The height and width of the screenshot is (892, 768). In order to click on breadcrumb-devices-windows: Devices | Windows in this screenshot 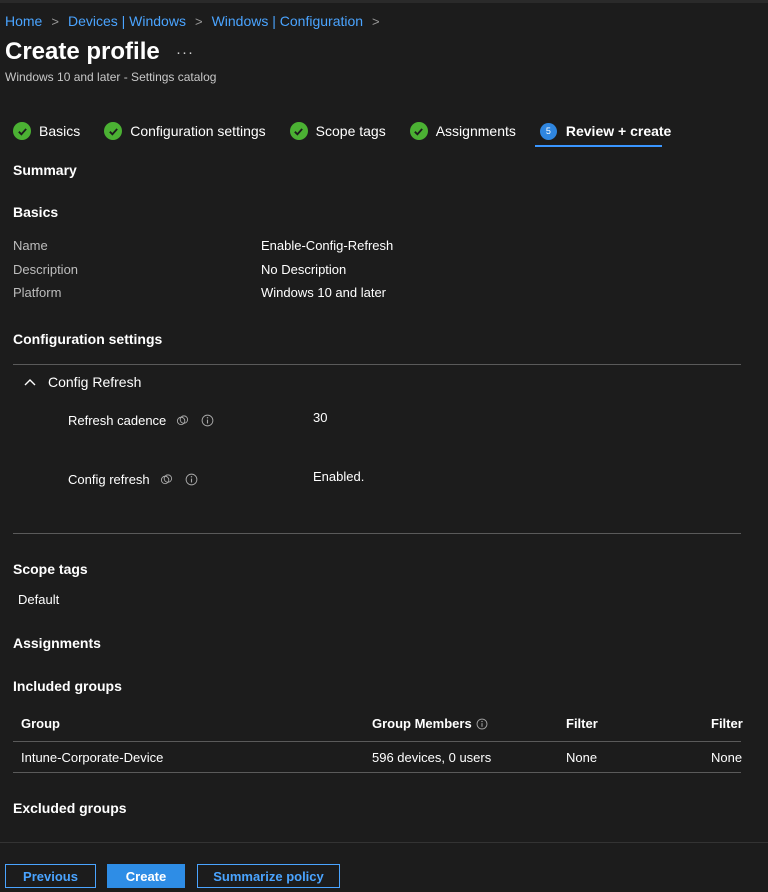, I will do `click(127, 21)`.